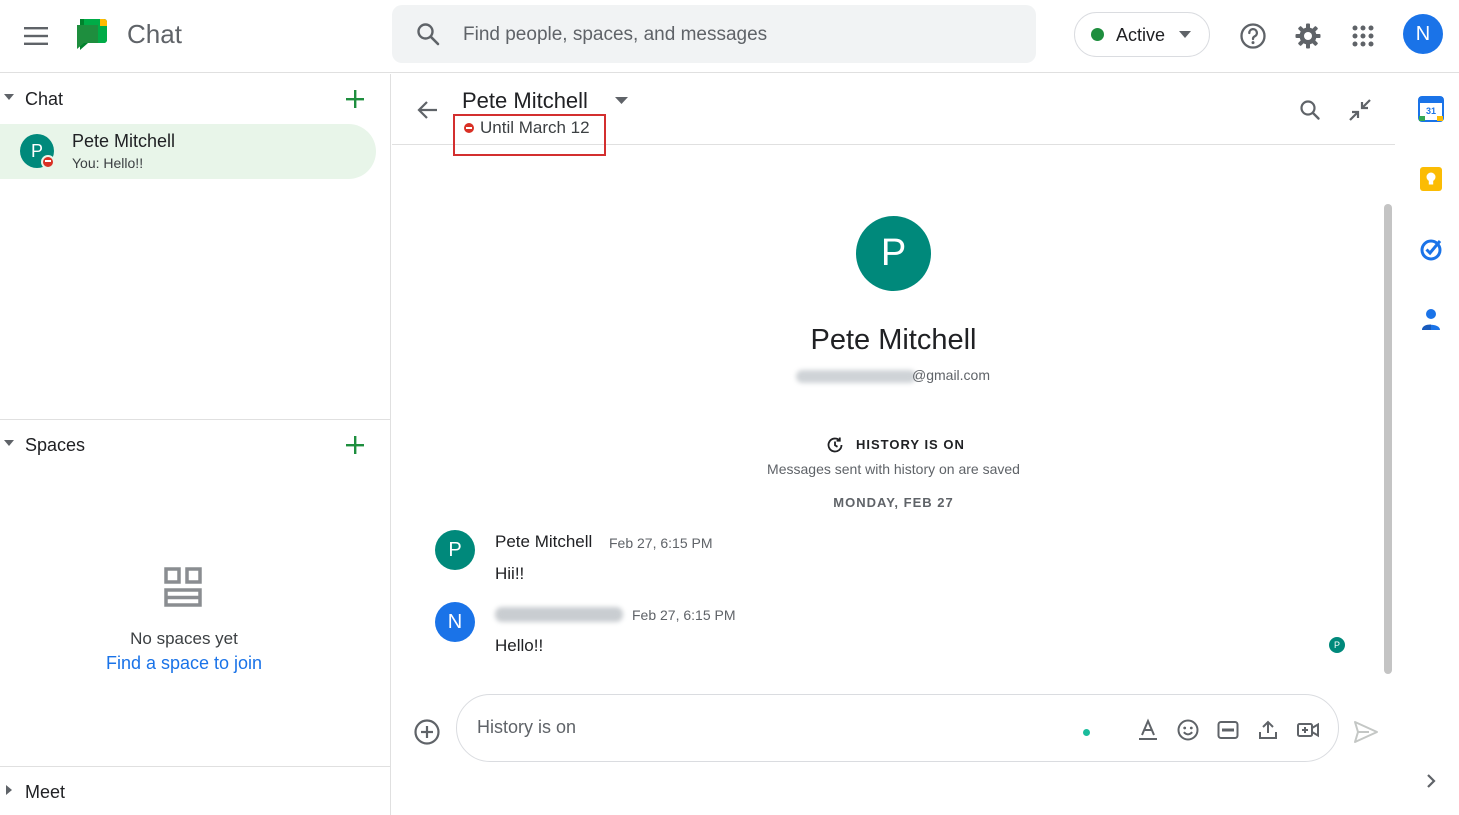  I want to click on chat-section-title: Chat, so click(44, 99).